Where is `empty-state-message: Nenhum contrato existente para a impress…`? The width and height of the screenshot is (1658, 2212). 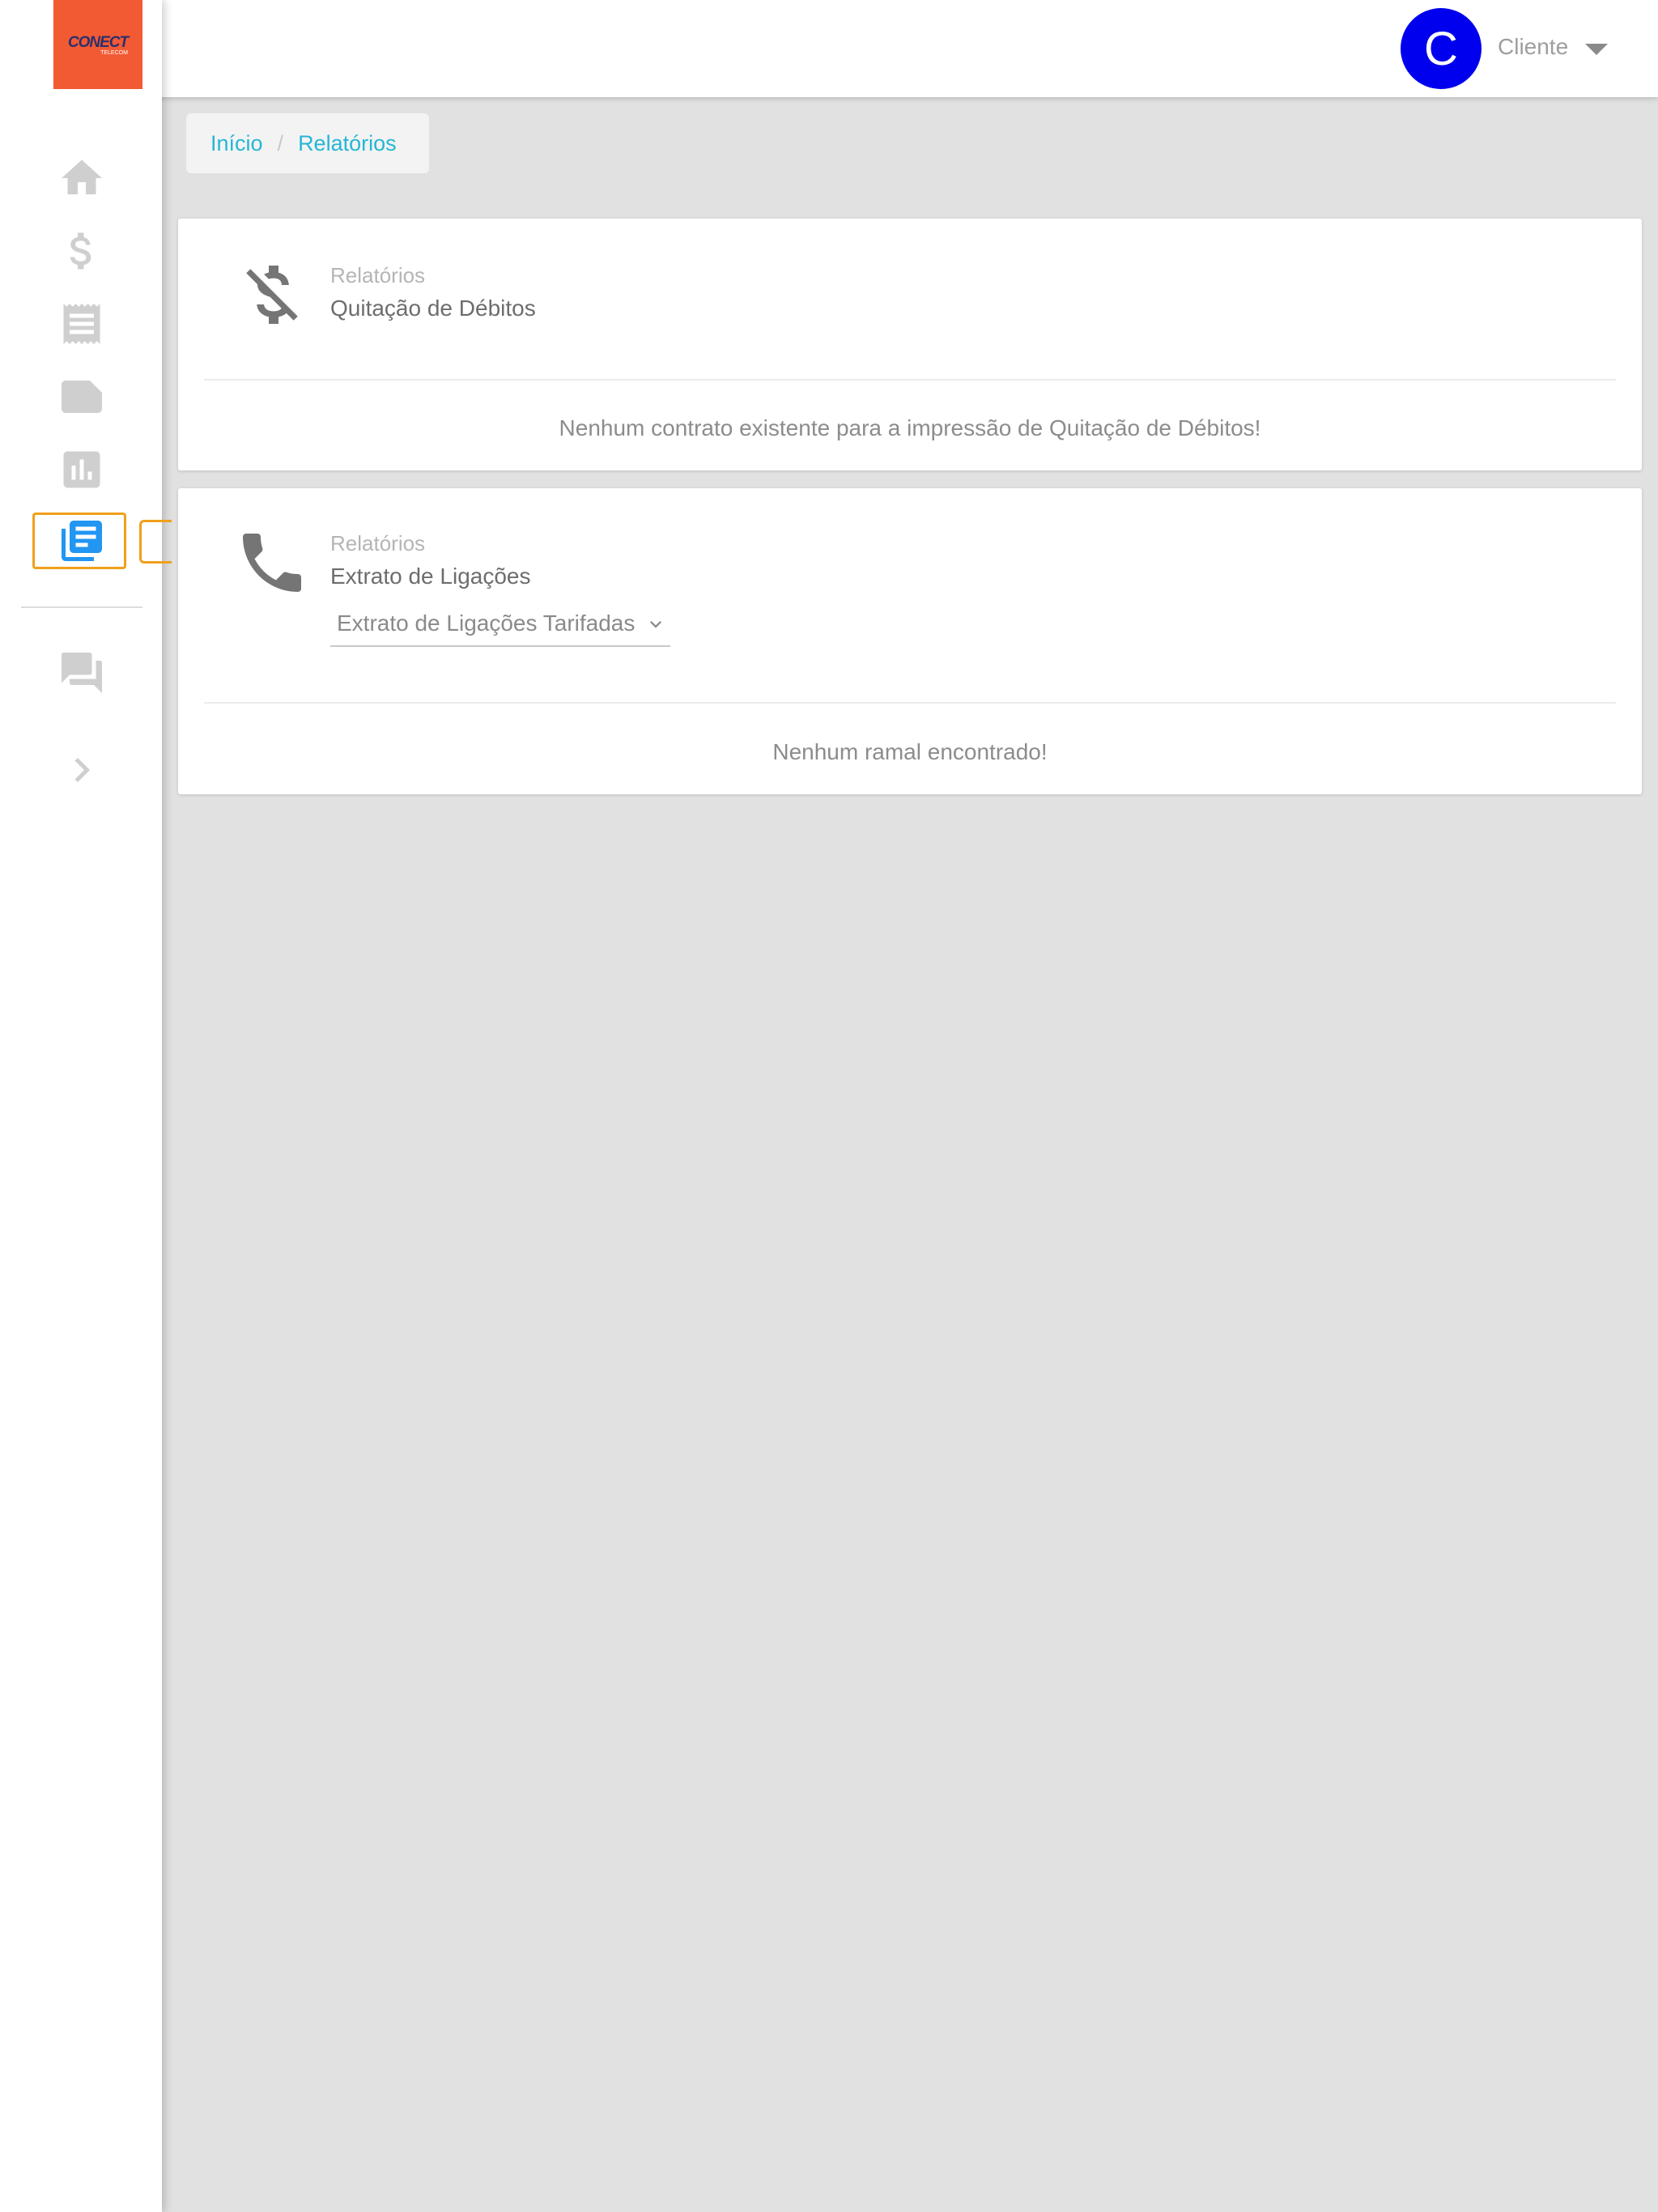 empty-state-message: Nenhum contrato existente para a impress… is located at coordinates (910, 428).